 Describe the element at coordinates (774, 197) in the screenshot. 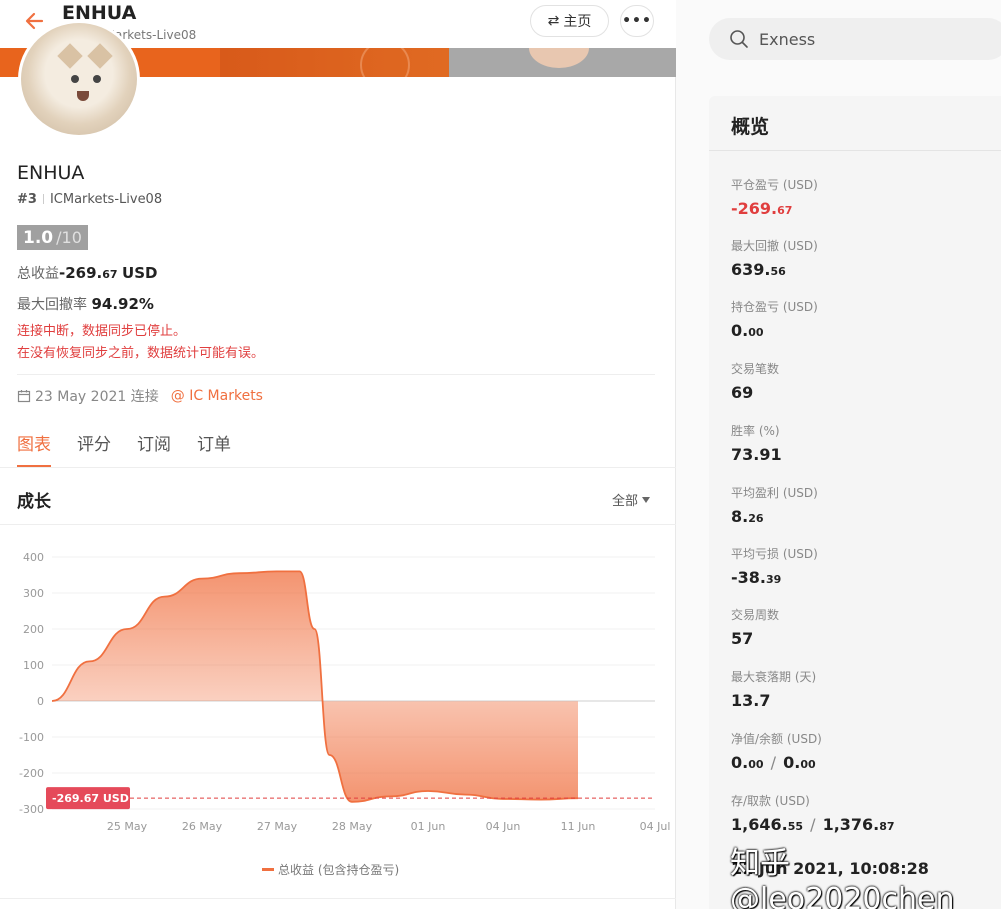

I see `stat-item: 平仓盈亏 (USD) -269.67` at that location.